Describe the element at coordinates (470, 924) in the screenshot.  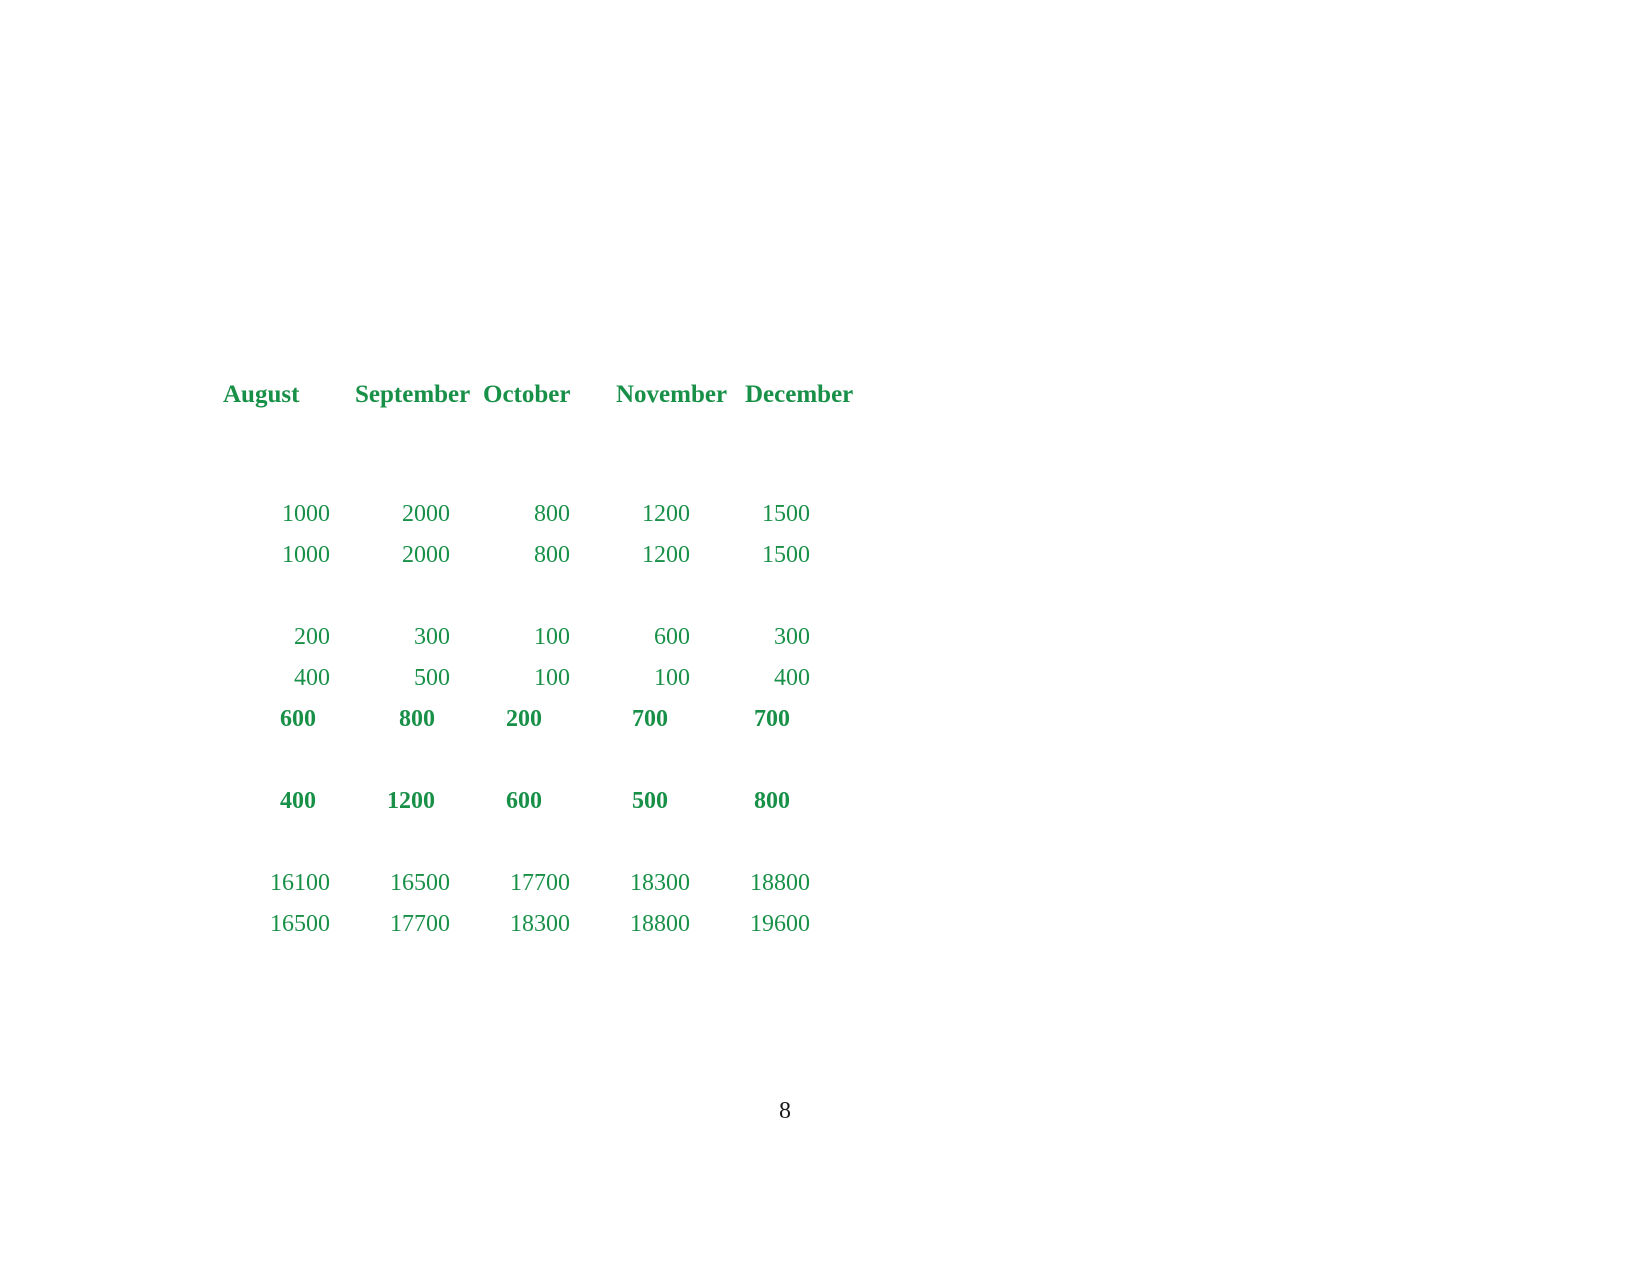
I see `table-row: 16500 17700 18300 18800 19600` at that location.